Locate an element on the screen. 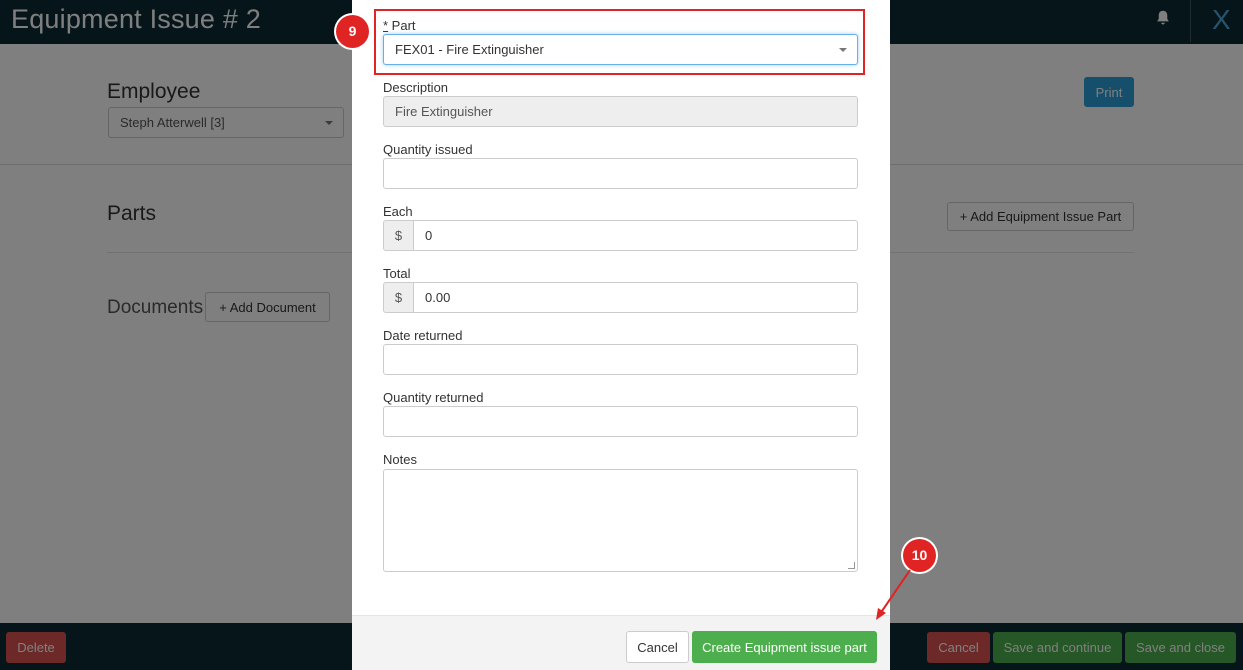  step-marker-9: 9 is located at coordinates (352, 31).